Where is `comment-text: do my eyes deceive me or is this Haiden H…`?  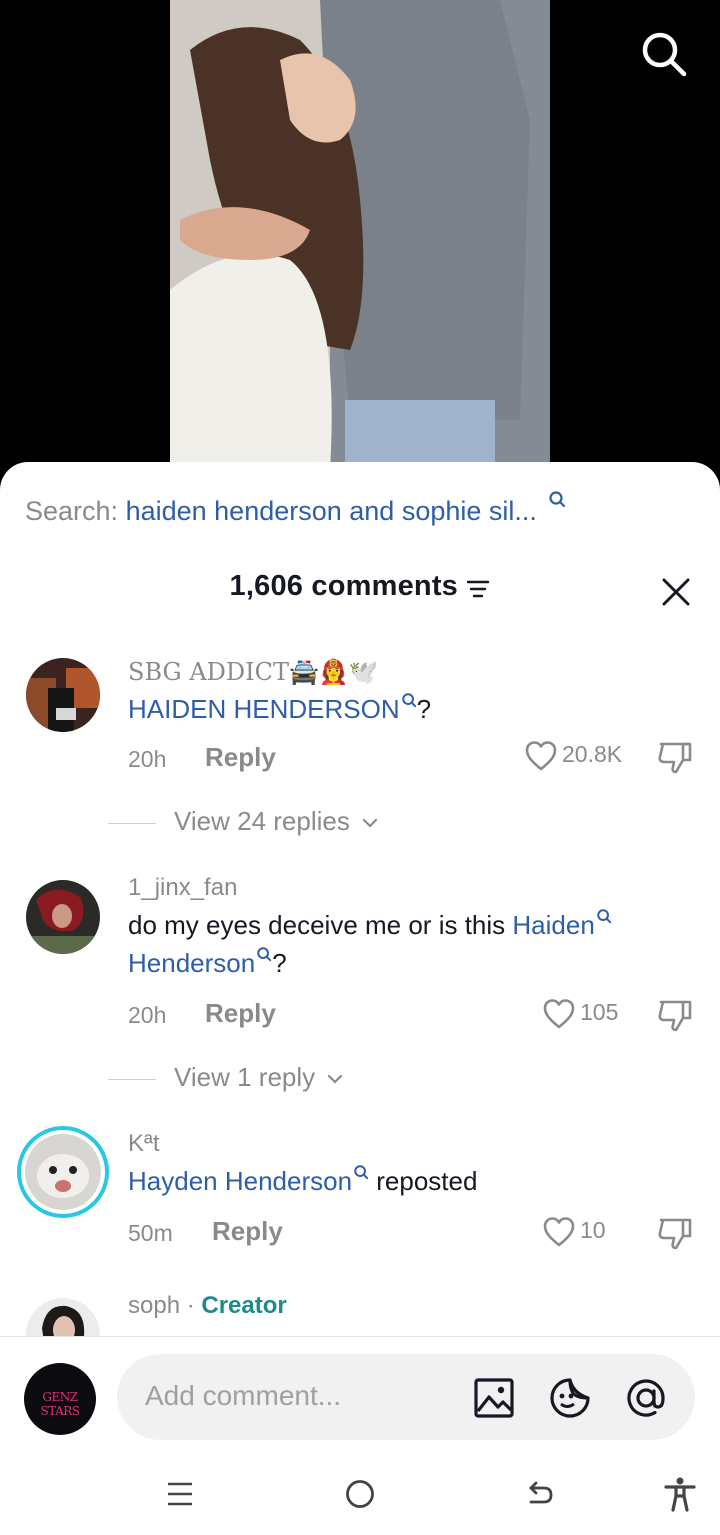
comment-text: do my eyes deceive me or is this Haiden H… is located at coordinates (398, 944).